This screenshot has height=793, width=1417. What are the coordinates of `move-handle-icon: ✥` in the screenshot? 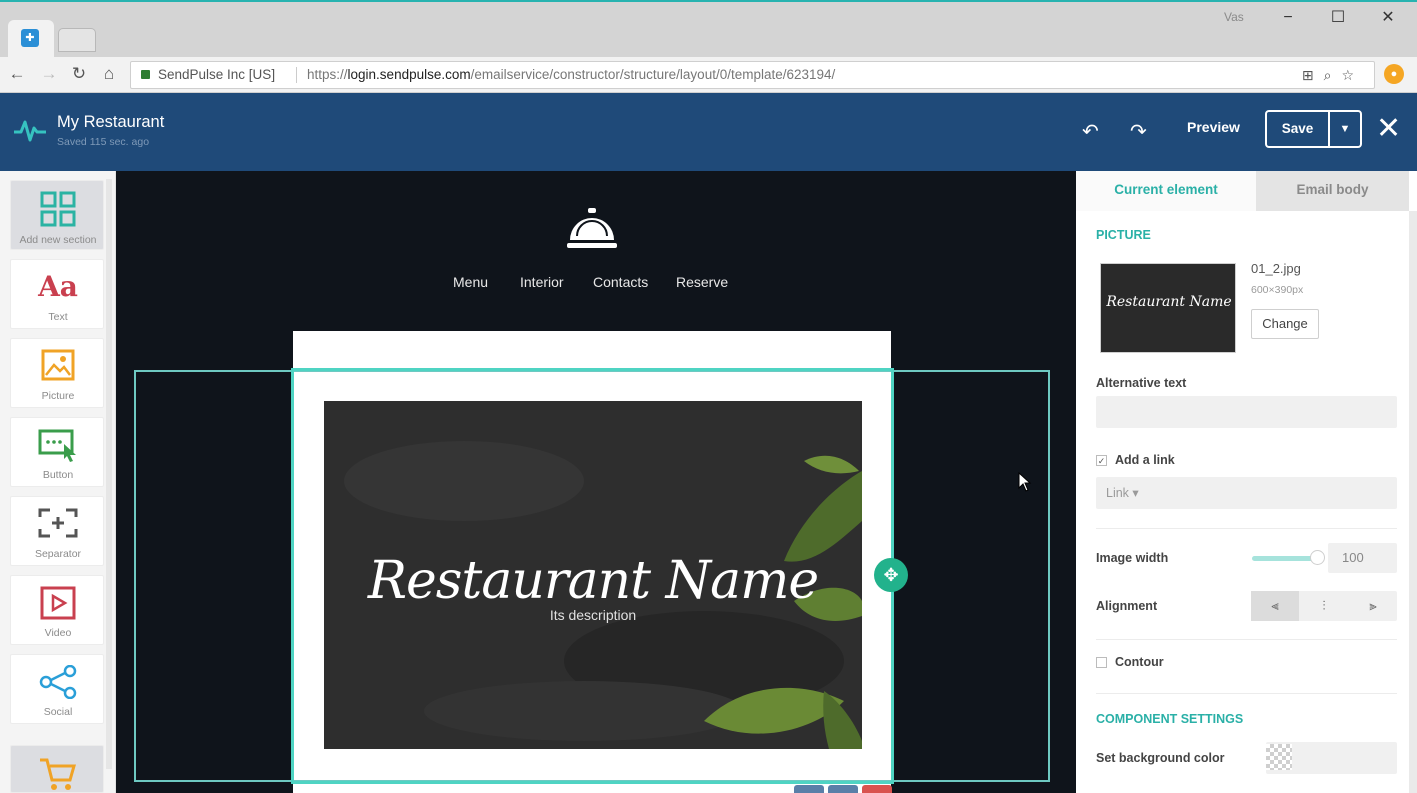 It's located at (891, 575).